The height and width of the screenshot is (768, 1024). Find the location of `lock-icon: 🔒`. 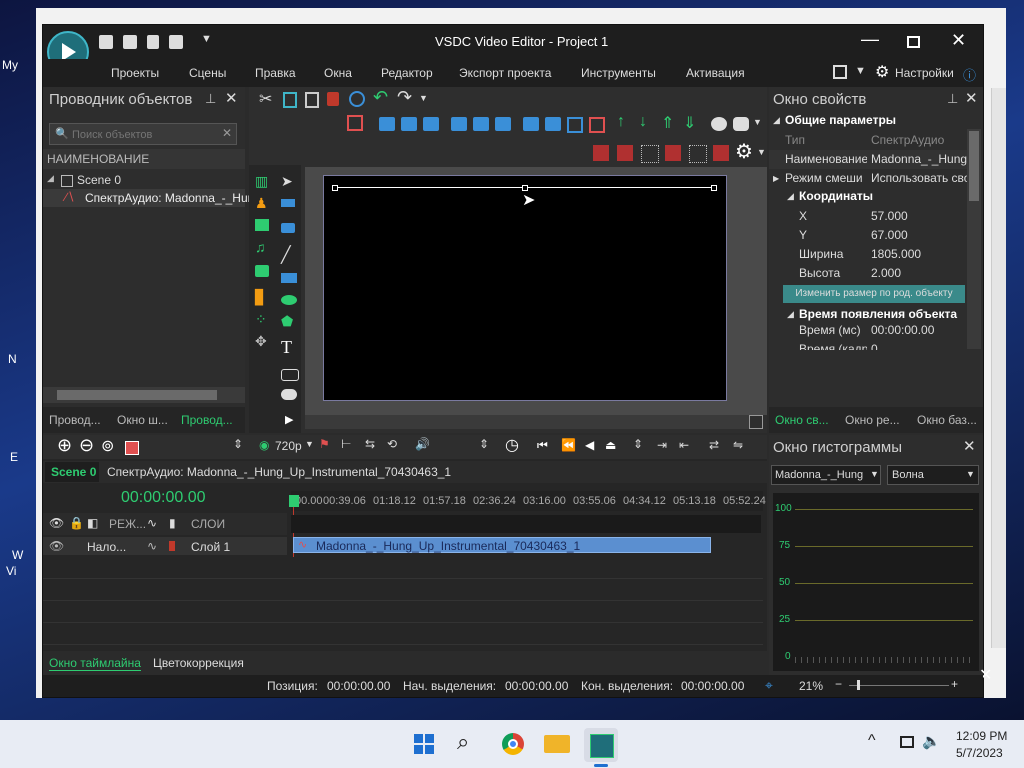

lock-icon: 🔒 is located at coordinates (76, 523).